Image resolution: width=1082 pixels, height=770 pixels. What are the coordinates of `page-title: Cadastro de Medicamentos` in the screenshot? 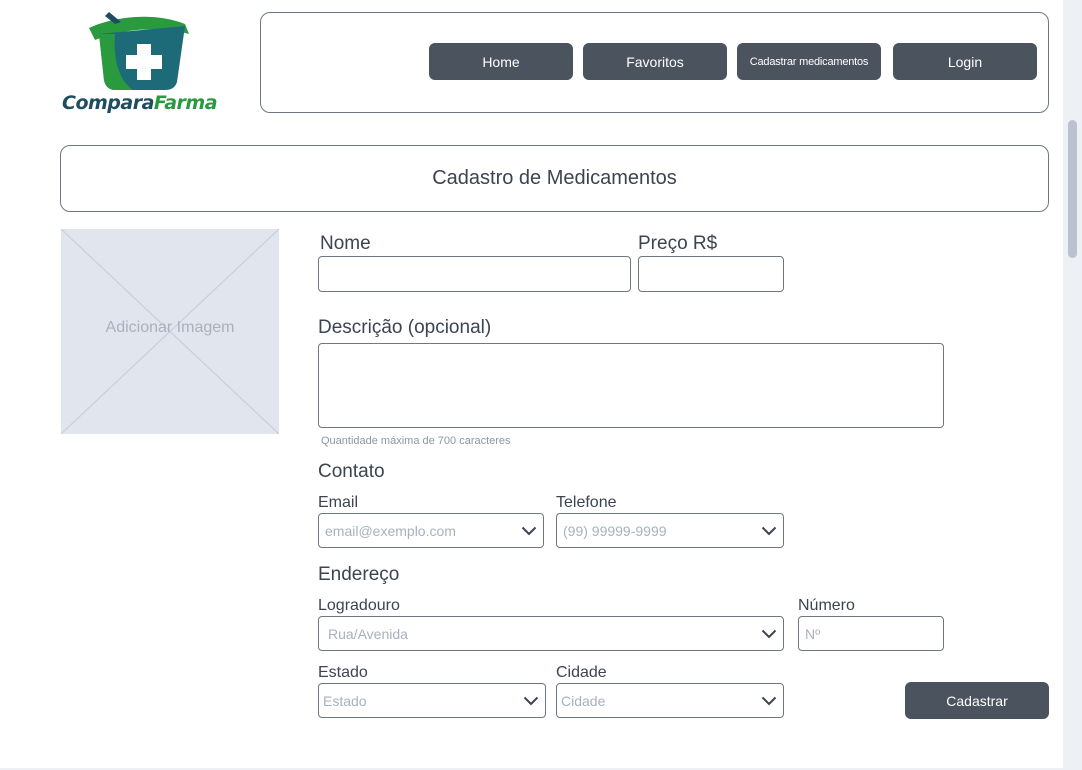 It's located at (554, 178).